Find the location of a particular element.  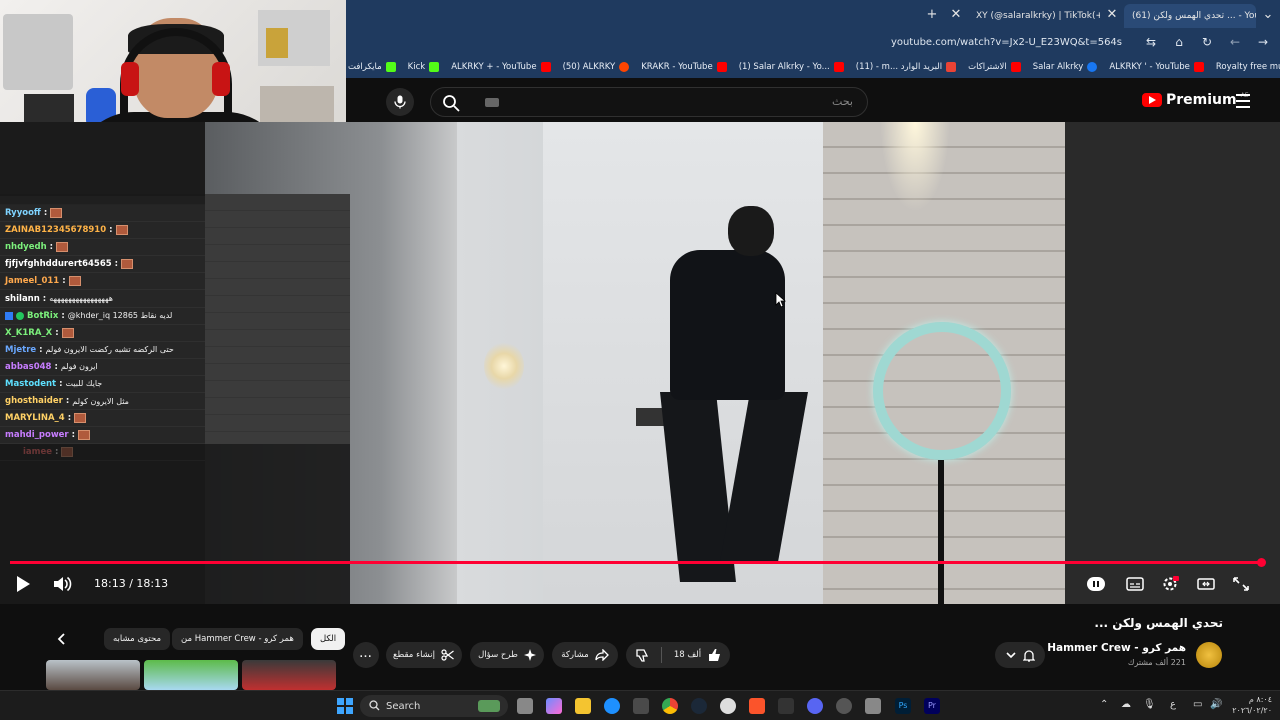

store-icon is located at coordinates (641, 706).